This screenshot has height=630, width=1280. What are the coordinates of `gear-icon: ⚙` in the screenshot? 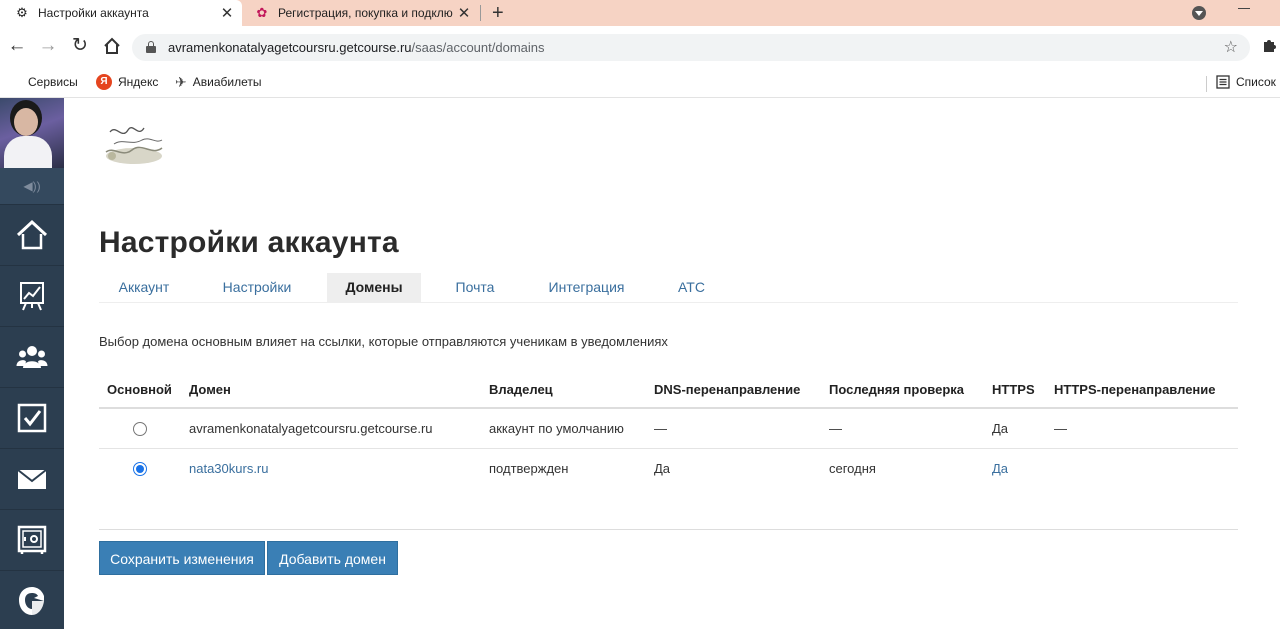 It's located at (22, 12).